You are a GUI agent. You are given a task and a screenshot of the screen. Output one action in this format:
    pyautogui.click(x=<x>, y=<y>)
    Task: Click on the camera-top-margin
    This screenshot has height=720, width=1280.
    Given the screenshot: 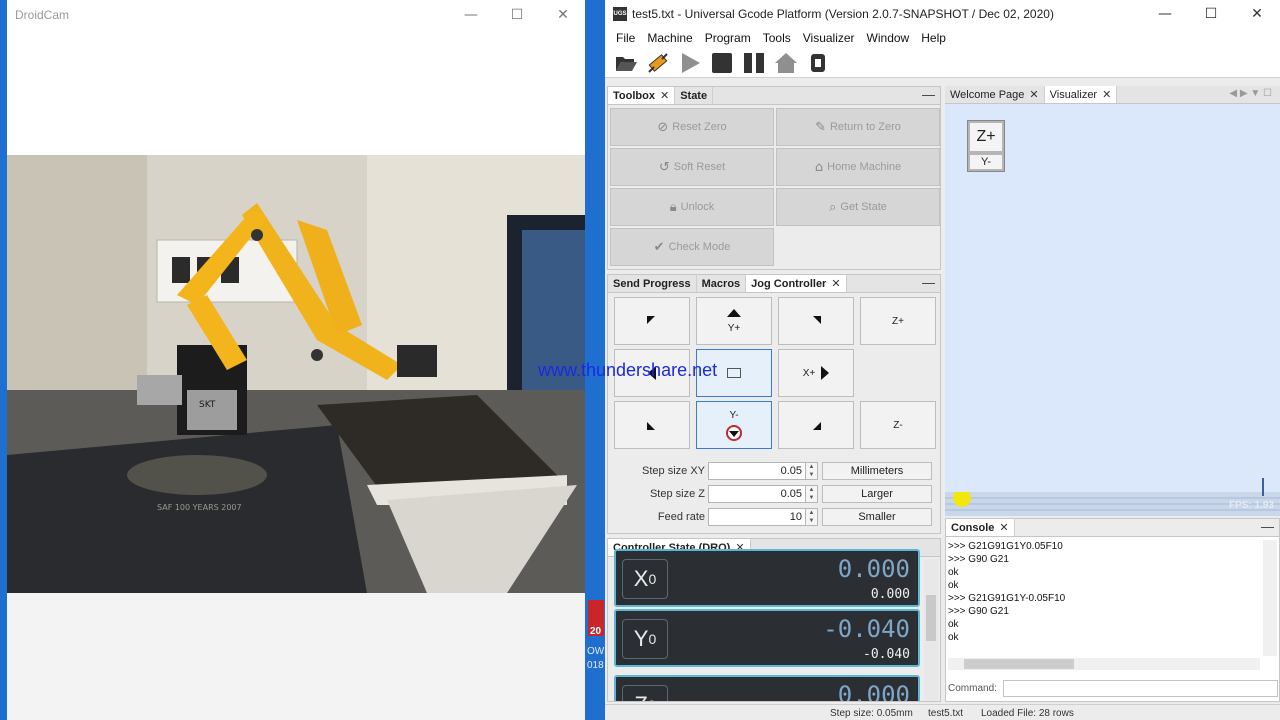 What is the action you would take?
    pyautogui.click(x=299, y=92)
    